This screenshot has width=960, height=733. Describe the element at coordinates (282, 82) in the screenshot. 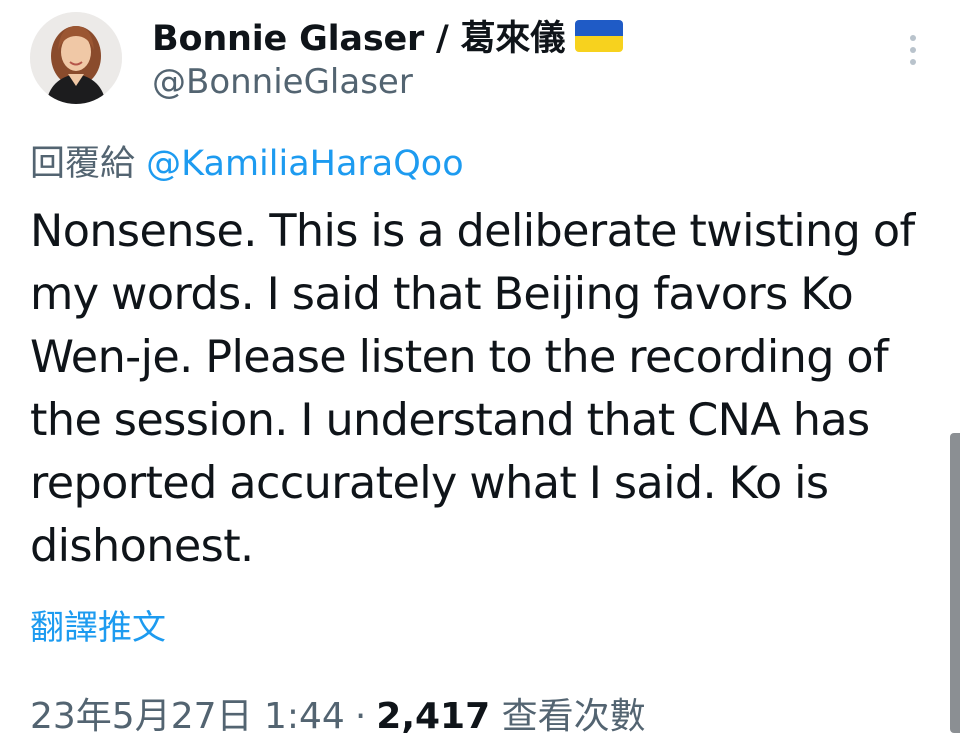

I see `author-handle: @BonnieGlaser` at that location.